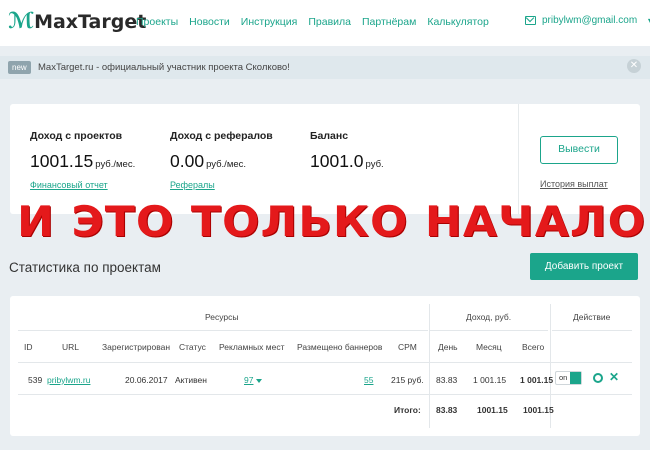 This screenshot has height=450, width=650. I want to click on col-registered: Зарегистрирован, so click(136, 347).